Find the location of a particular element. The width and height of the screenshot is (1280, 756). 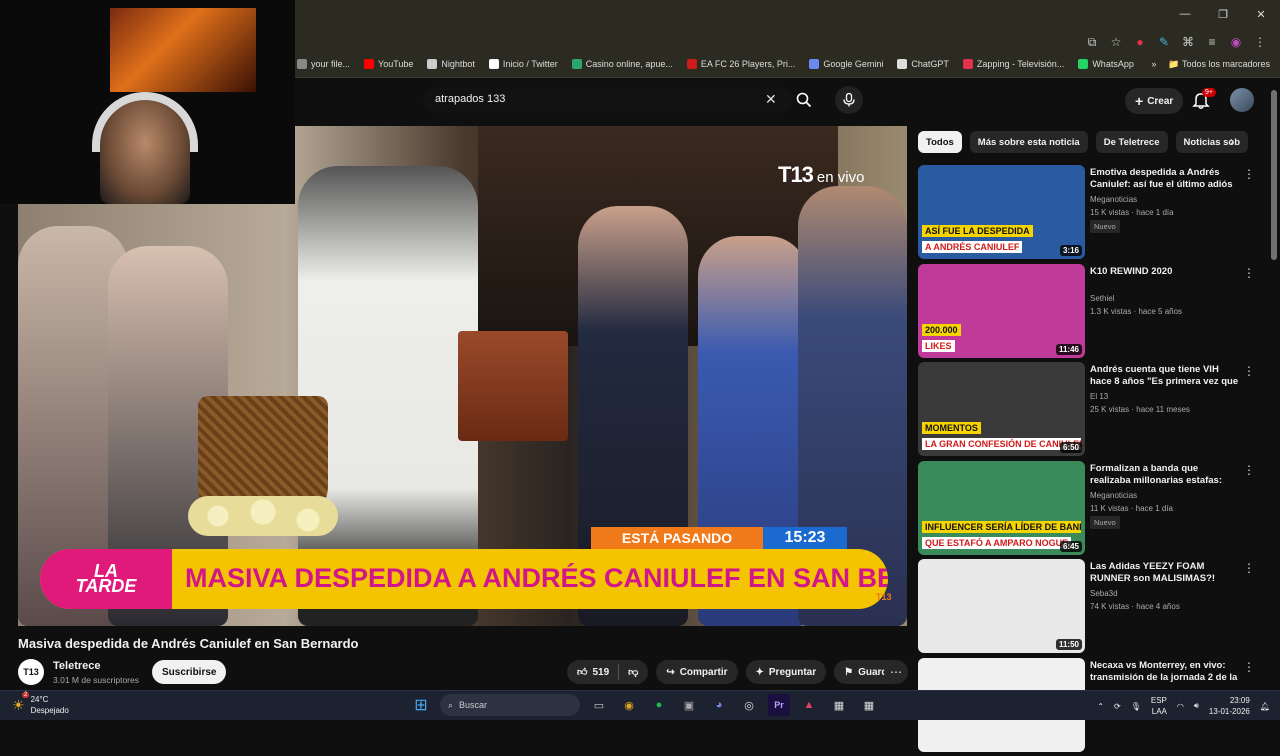

bookmark-star-icon: ☆ is located at coordinates (1116, 42).